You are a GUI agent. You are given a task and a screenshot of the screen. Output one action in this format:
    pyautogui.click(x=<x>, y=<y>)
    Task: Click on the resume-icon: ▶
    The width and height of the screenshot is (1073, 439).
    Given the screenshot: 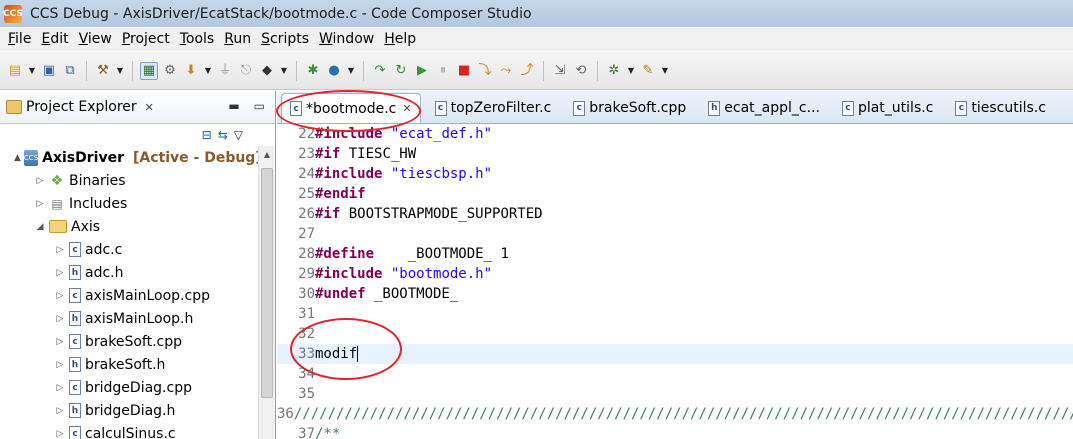 What is the action you would take?
    pyautogui.click(x=422, y=71)
    